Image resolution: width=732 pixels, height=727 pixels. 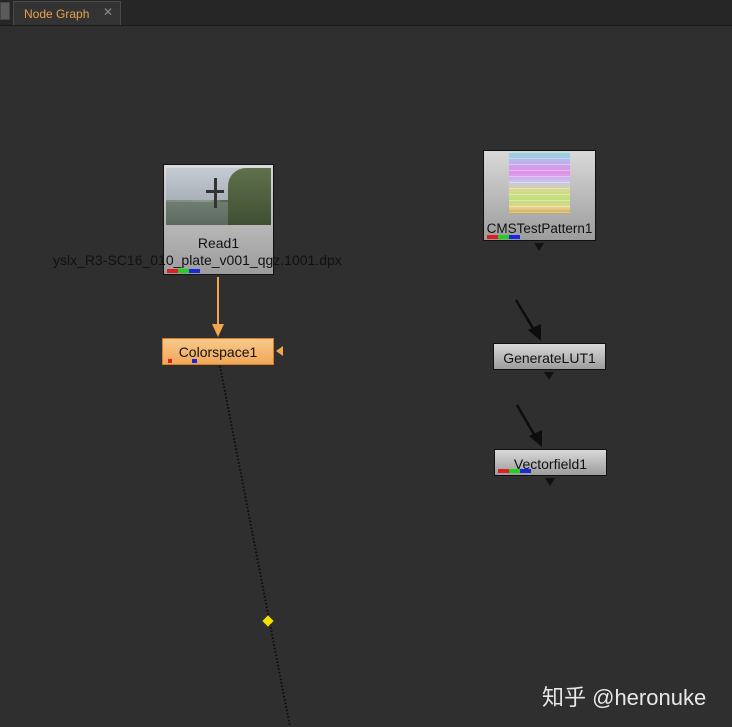 What do you see at coordinates (218, 243) in the screenshot?
I see `node-read1-title: Read1` at bounding box center [218, 243].